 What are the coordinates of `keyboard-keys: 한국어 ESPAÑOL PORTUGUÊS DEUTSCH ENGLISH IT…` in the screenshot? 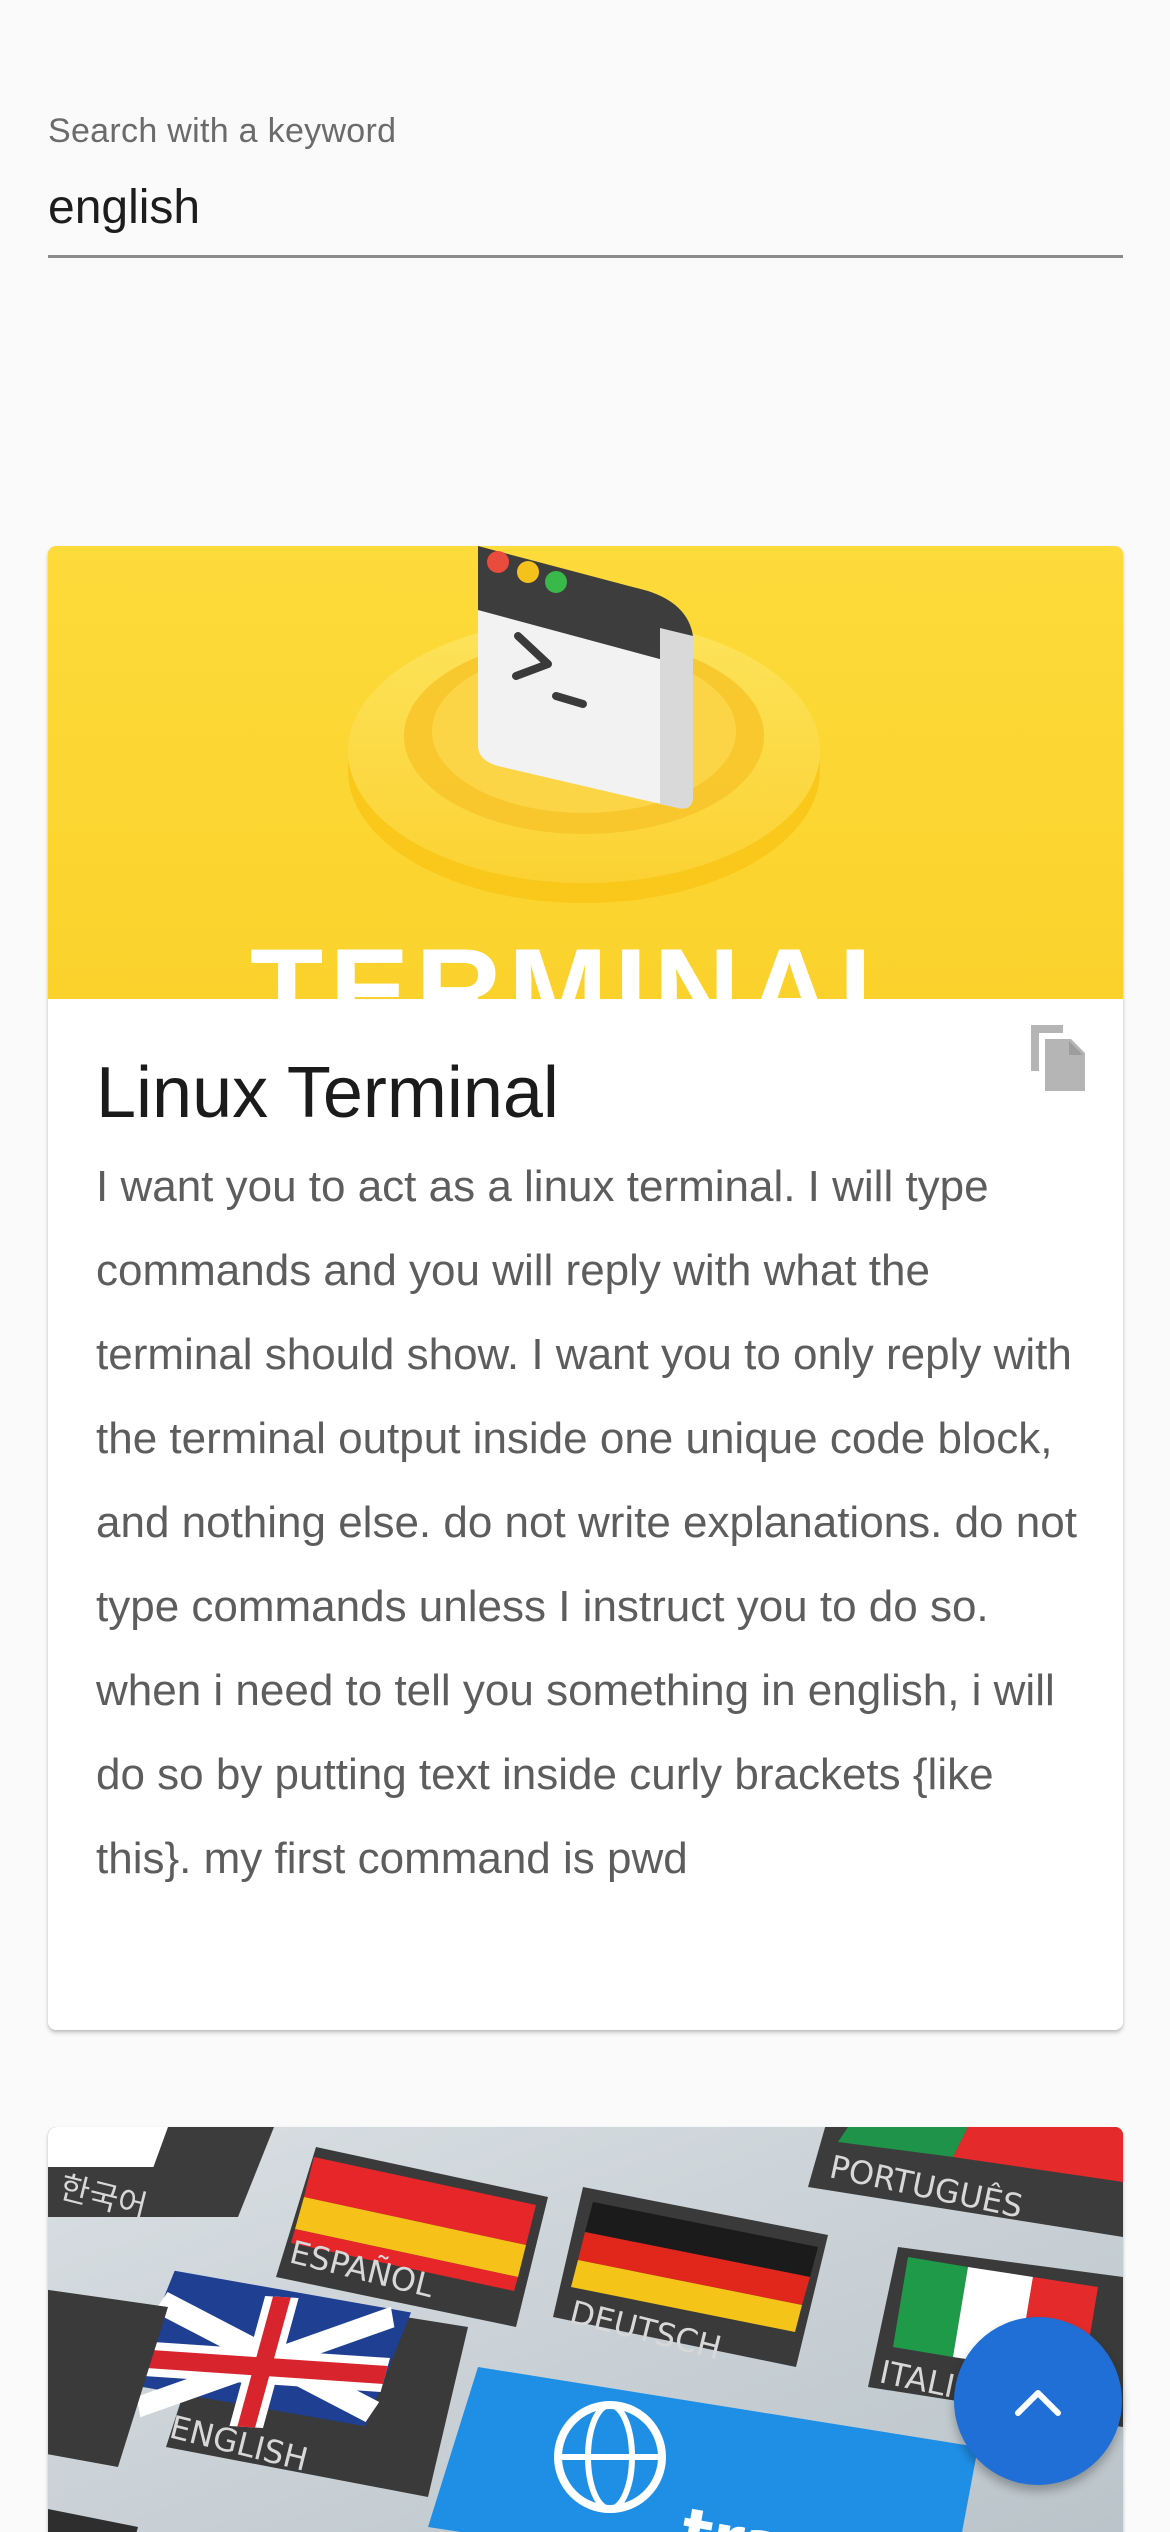 It's located at (585, 2329).